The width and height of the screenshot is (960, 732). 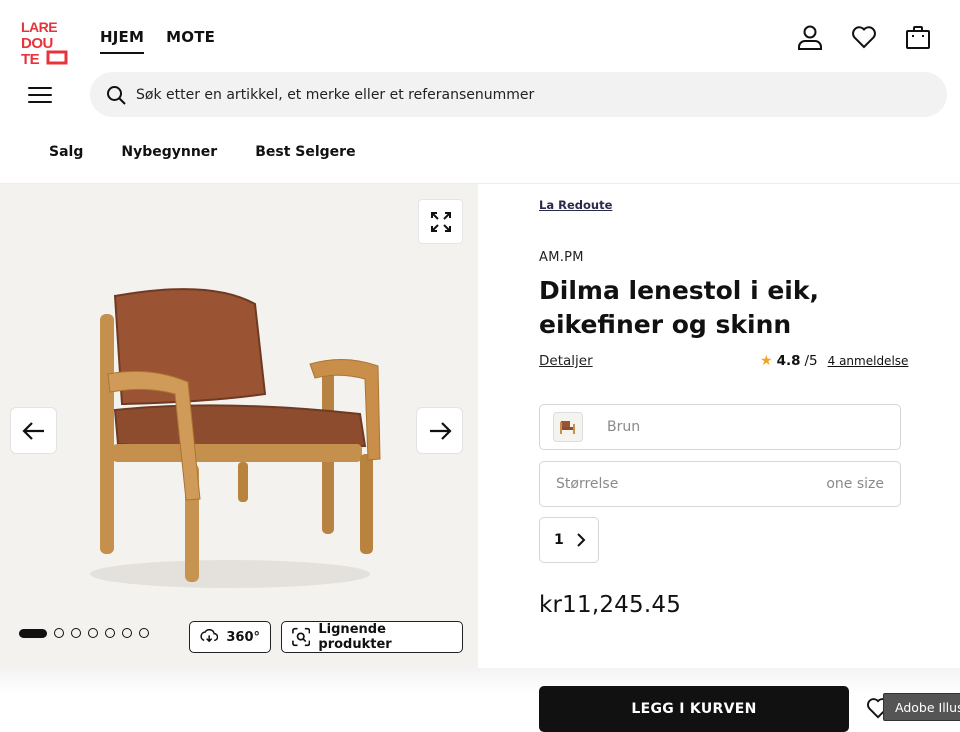 What do you see at coordinates (788, 361) in the screenshot?
I see `rating-score: 4.8` at bounding box center [788, 361].